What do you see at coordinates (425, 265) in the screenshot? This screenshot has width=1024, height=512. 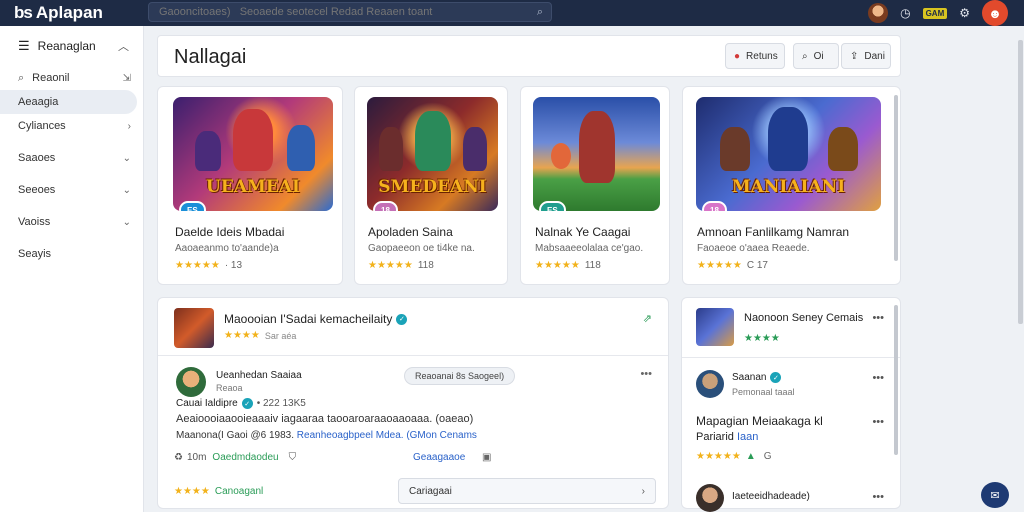 I see `rating-count: 118` at bounding box center [425, 265].